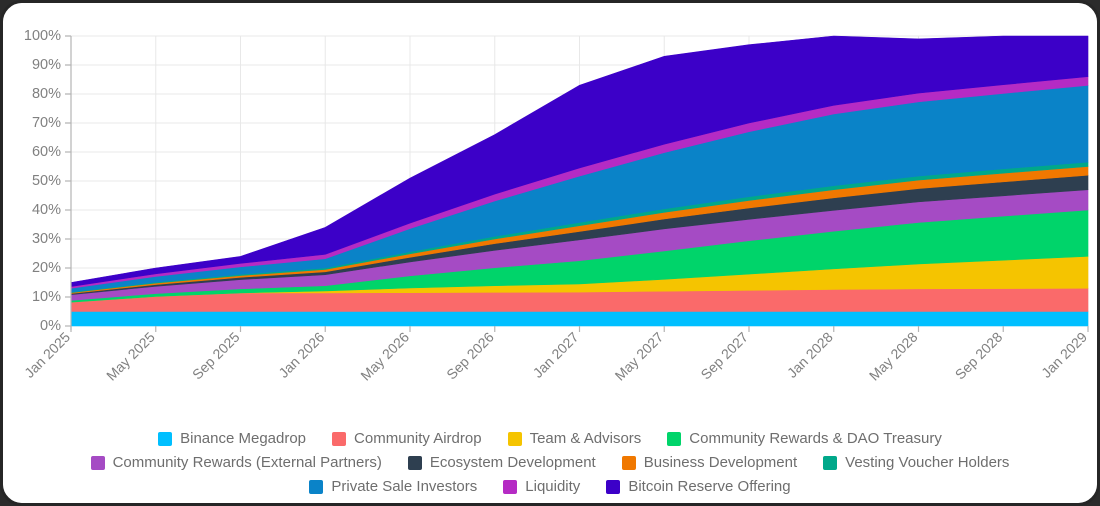 This screenshot has height=506, width=1100. What do you see at coordinates (893, 356) in the screenshot?
I see `x-tick-label: May 2028` at bounding box center [893, 356].